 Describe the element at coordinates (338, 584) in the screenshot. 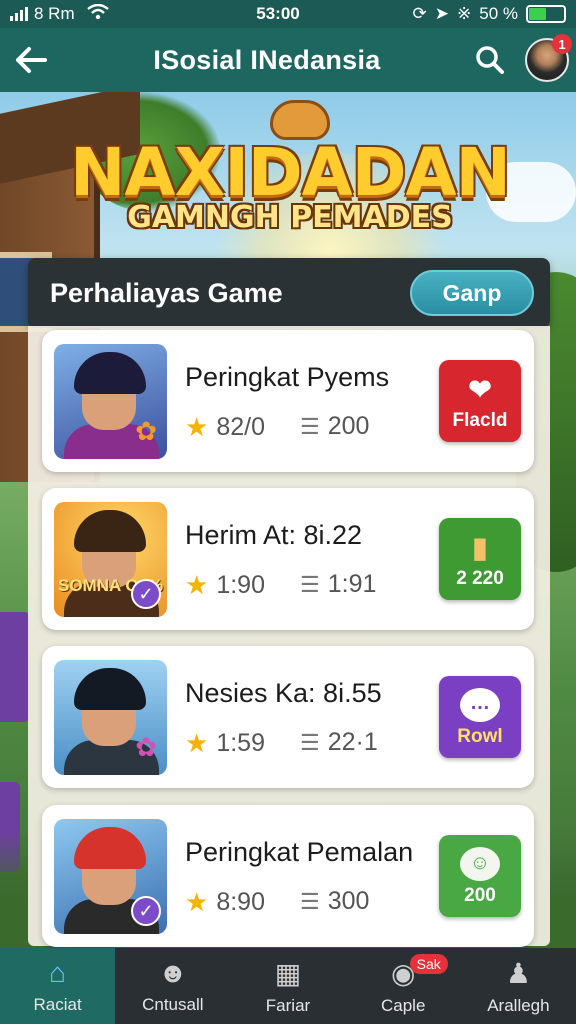

I see `player-count: ☰ 1:91` at that location.